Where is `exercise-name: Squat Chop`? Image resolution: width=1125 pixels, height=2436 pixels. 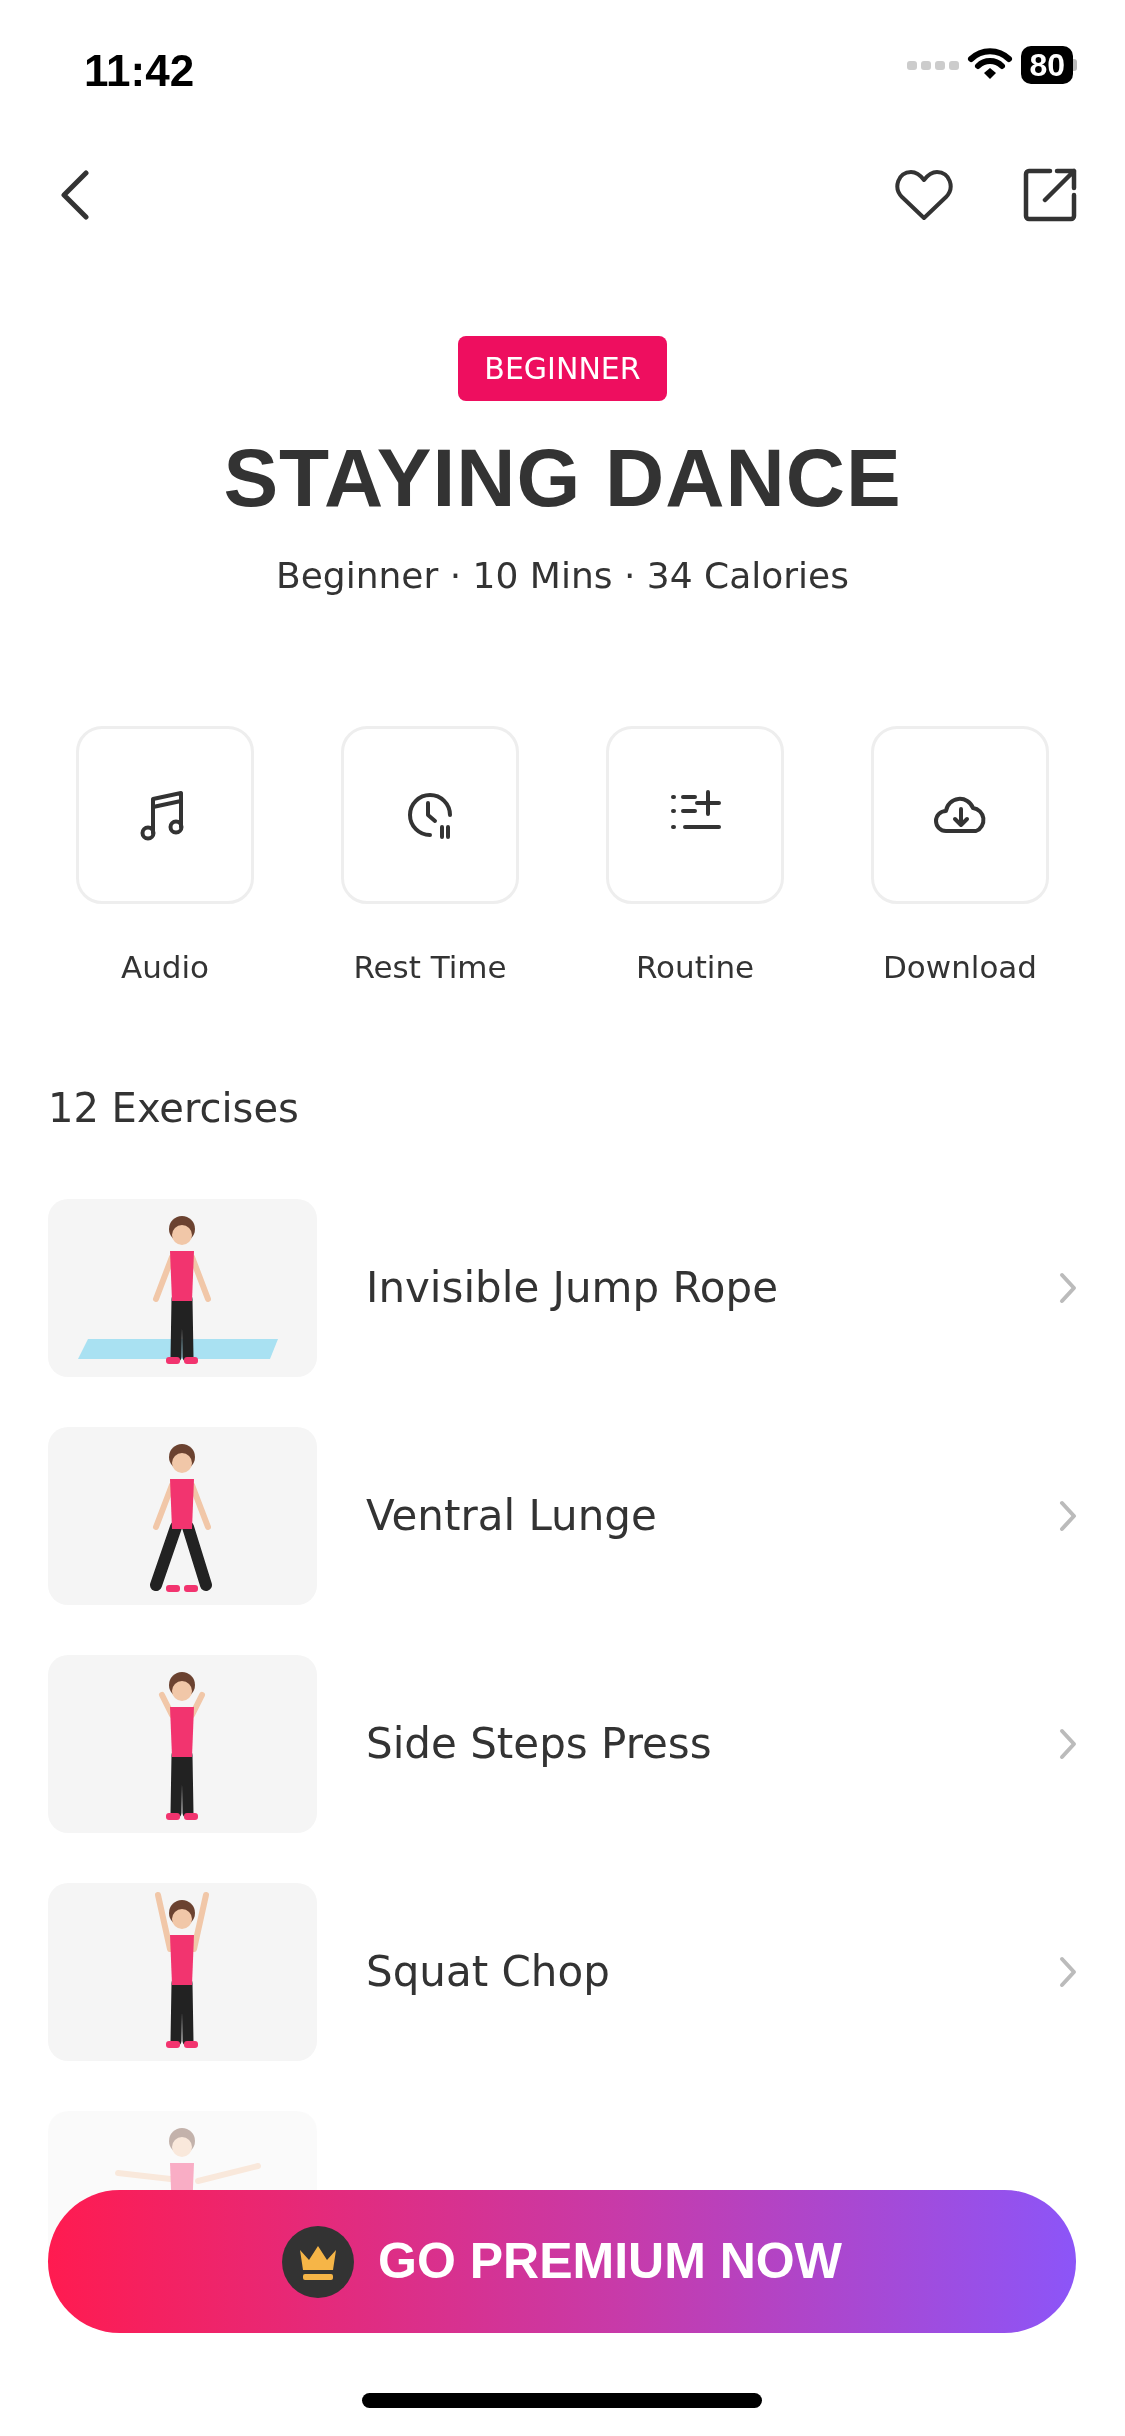
exercise-name: Squat Chop is located at coordinates (712, 1972).